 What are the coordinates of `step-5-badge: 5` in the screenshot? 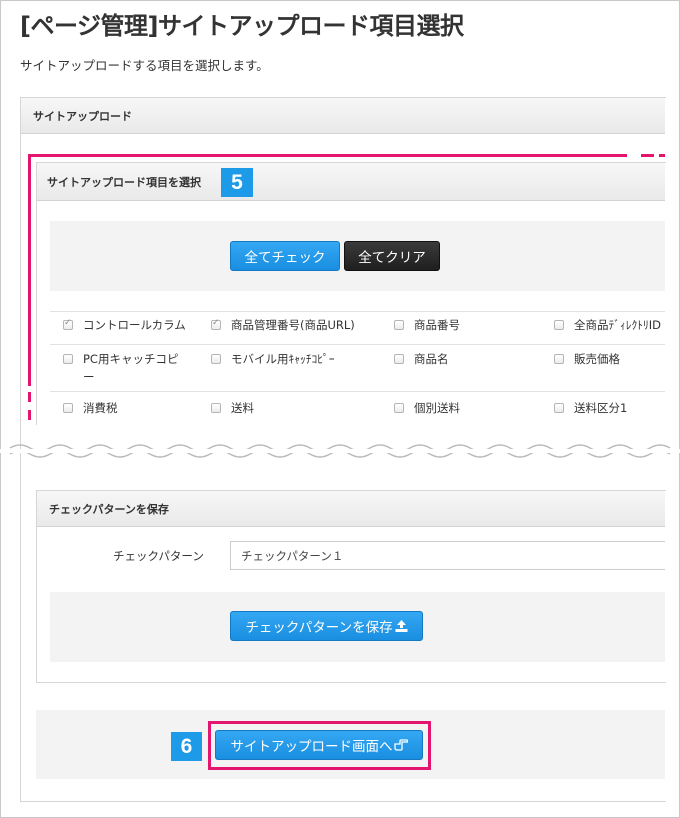 It's located at (237, 182).